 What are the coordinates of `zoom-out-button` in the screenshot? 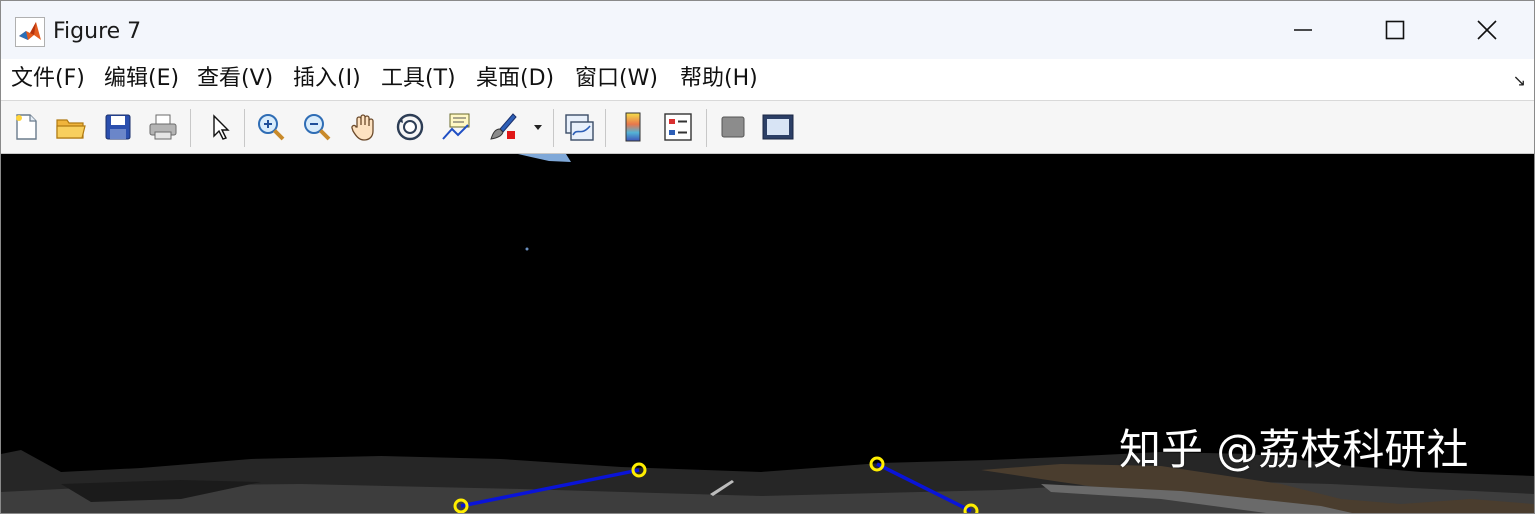 It's located at (317, 127).